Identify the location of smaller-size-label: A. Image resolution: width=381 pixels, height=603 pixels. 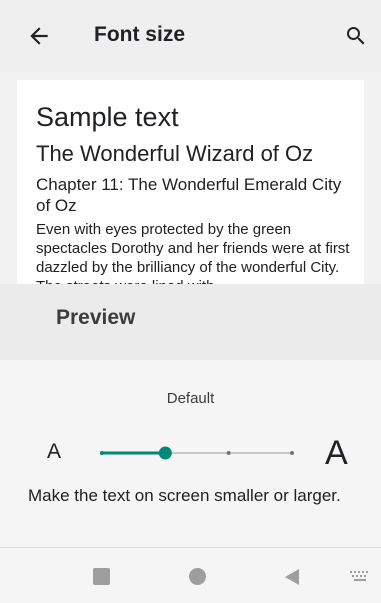
(54, 451).